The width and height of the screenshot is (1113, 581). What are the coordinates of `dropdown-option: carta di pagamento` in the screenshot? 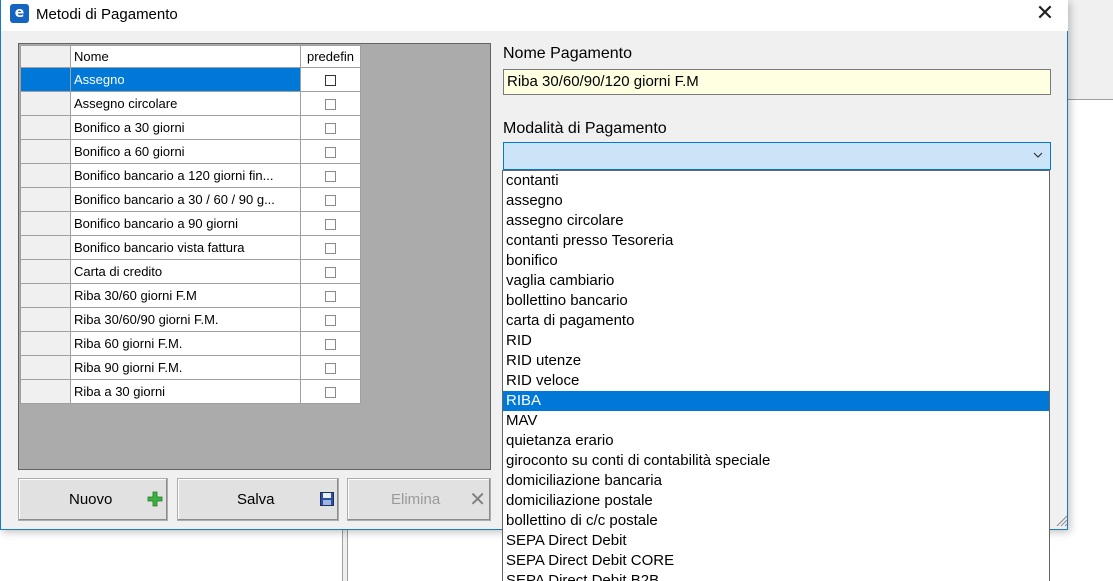 It's located at (776, 321).